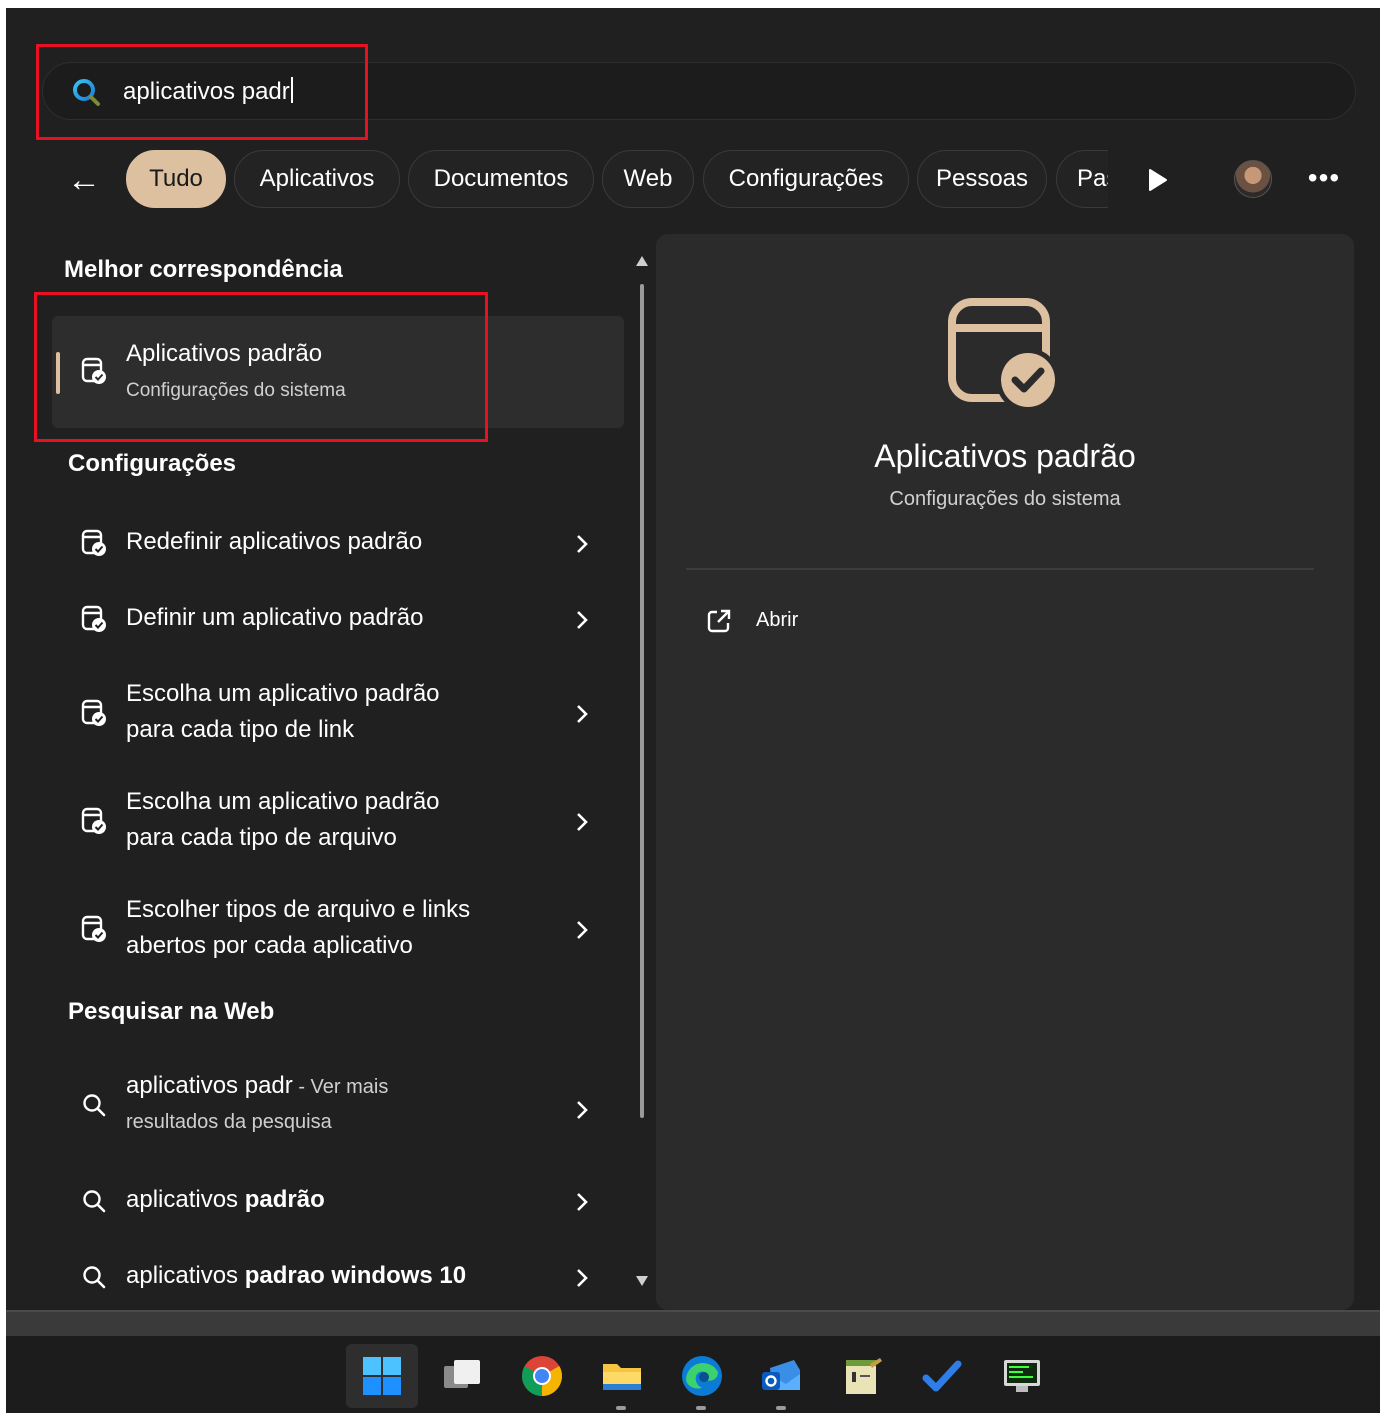 This screenshot has height=1413, width=1385. I want to click on taskbar-edge, so click(702, 1377).